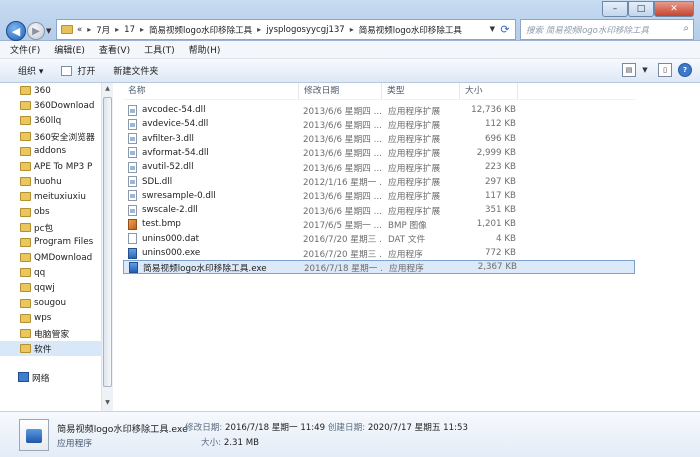  What do you see at coordinates (171, 253) in the screenshot?
I see `file-name: unins000.exe` at bounding box center [171, 253].